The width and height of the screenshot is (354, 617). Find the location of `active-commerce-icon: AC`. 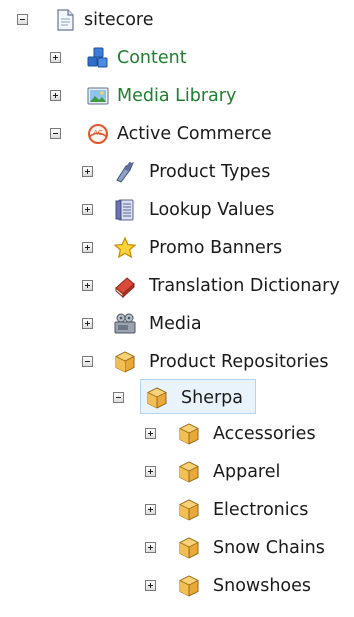

active-commerce-icon: AC is located at coordinates (98, 134).